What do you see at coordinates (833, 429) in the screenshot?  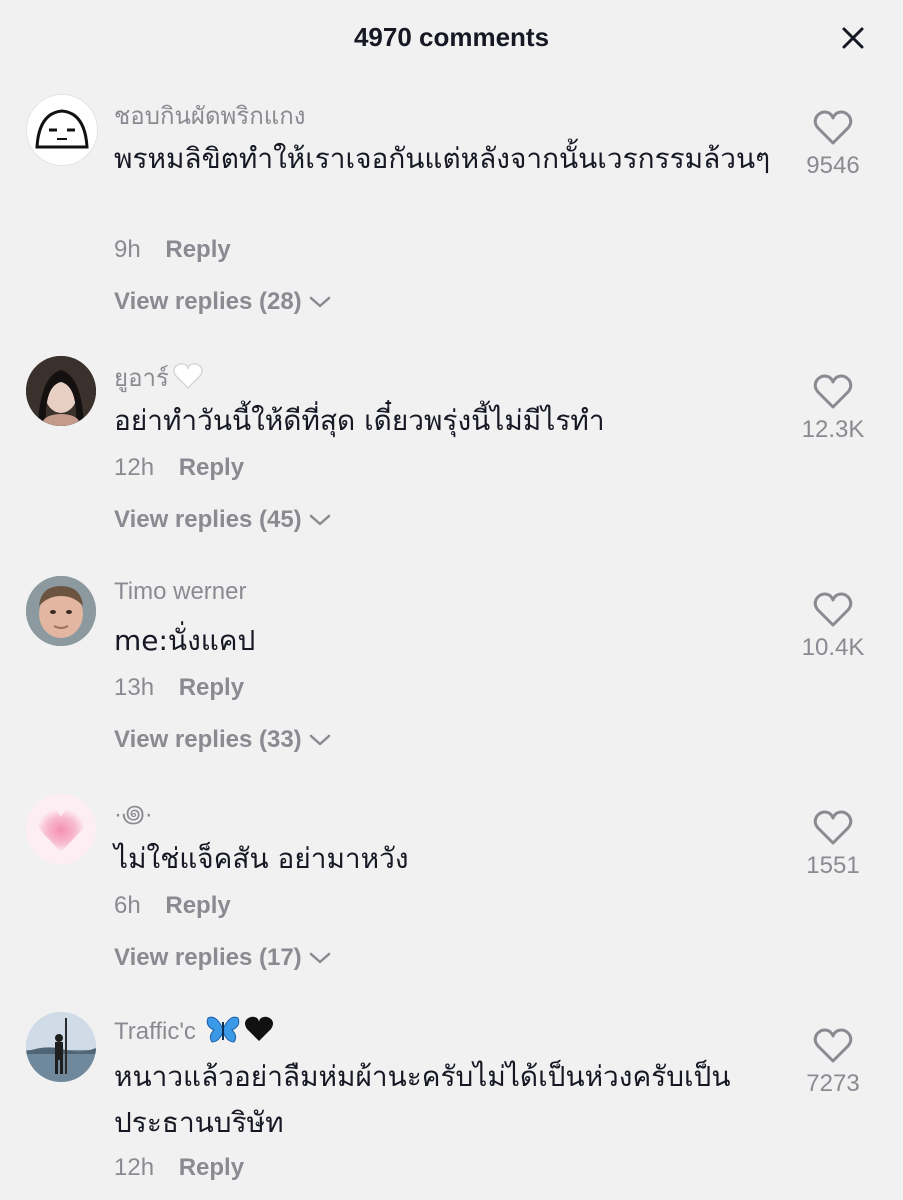 I see `like-count: 12.3K` at bounding box center [833, 429].